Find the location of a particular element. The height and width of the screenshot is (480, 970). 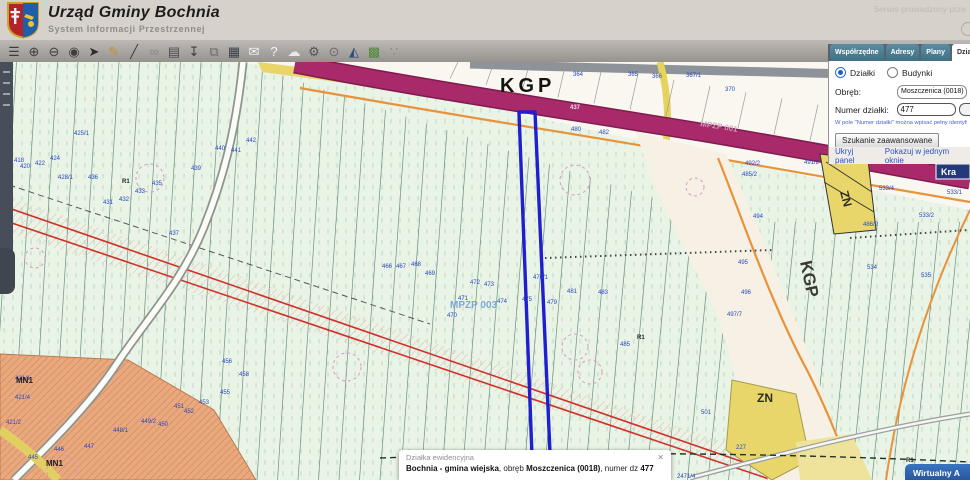

radio-buildings-label: Budynki is located at coordinates (917, 72).